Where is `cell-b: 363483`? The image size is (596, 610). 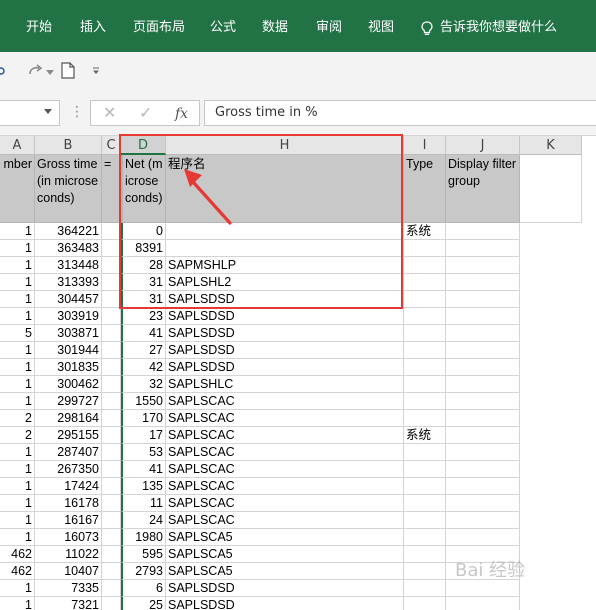
cell-b: 363483 is located at coordinates (68, 248).